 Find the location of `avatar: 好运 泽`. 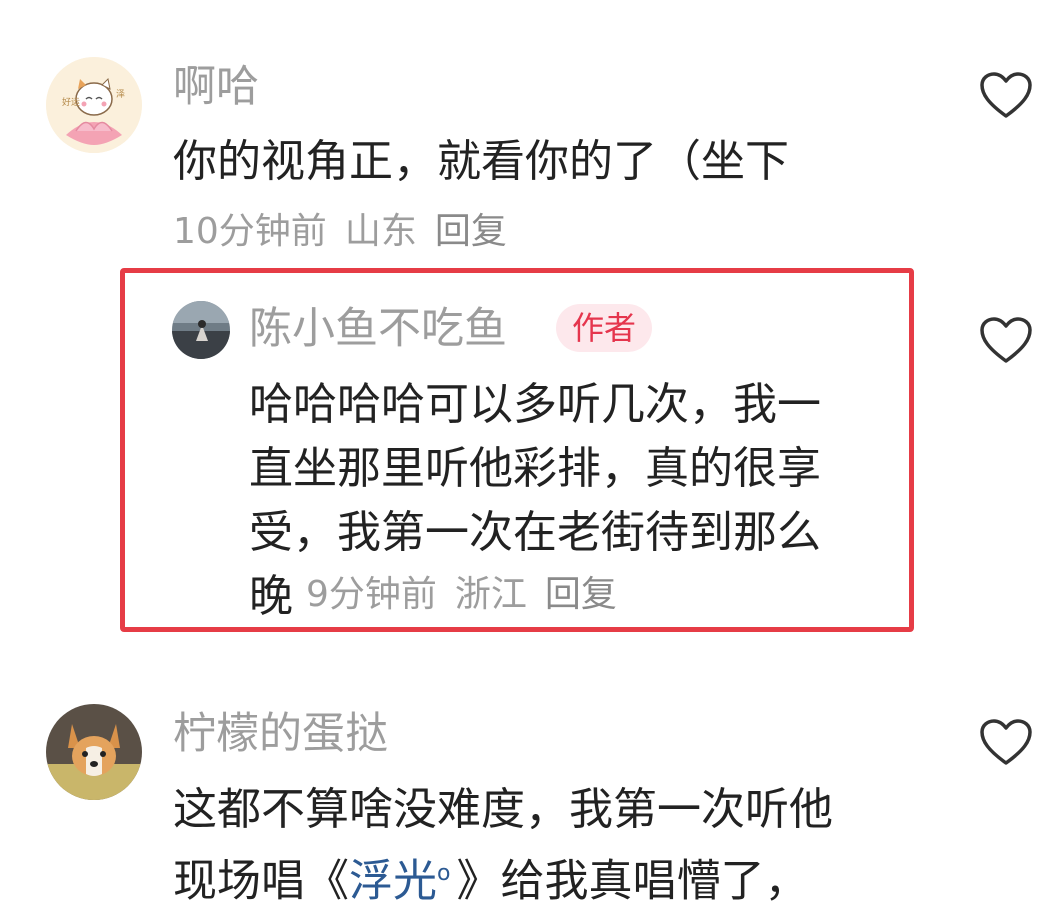

avatar: 好运 泽 is located at coordinates (94, 105).